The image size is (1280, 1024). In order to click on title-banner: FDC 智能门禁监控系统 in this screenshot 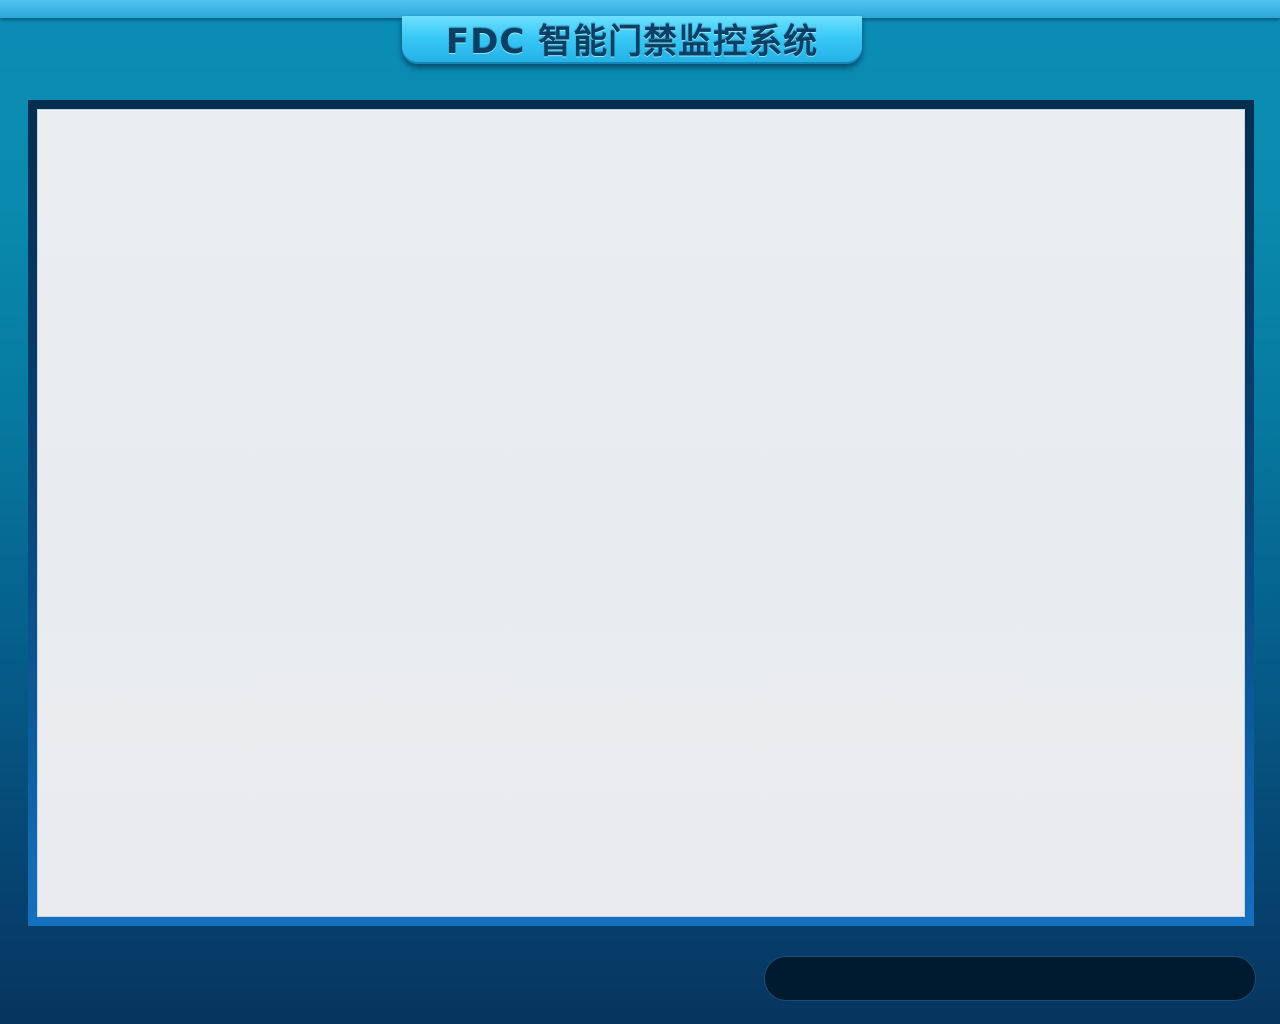, I will do `click(632, 40)`.